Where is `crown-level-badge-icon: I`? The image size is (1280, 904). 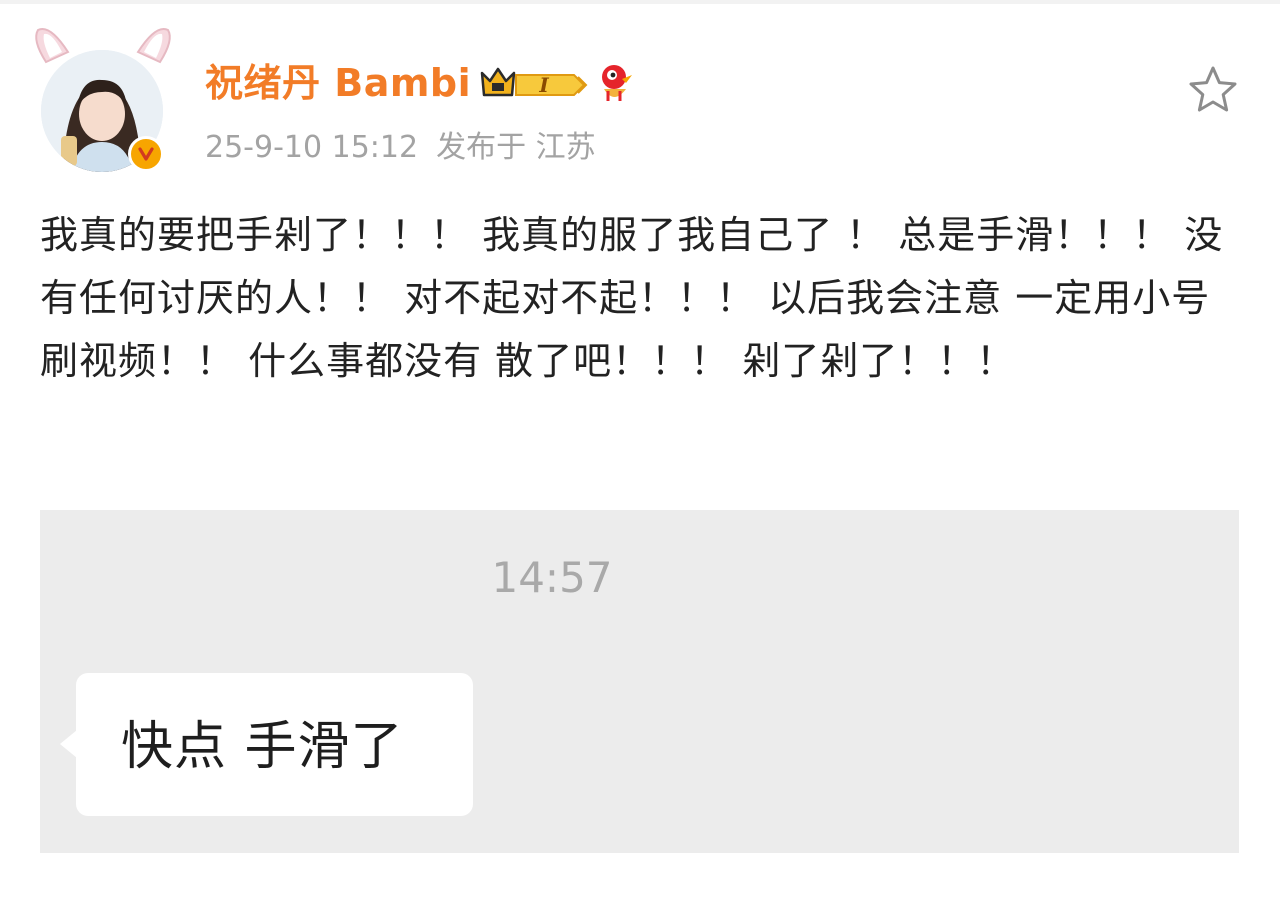
crown-level-badge-icon: I is located at coordinates (534, 83).